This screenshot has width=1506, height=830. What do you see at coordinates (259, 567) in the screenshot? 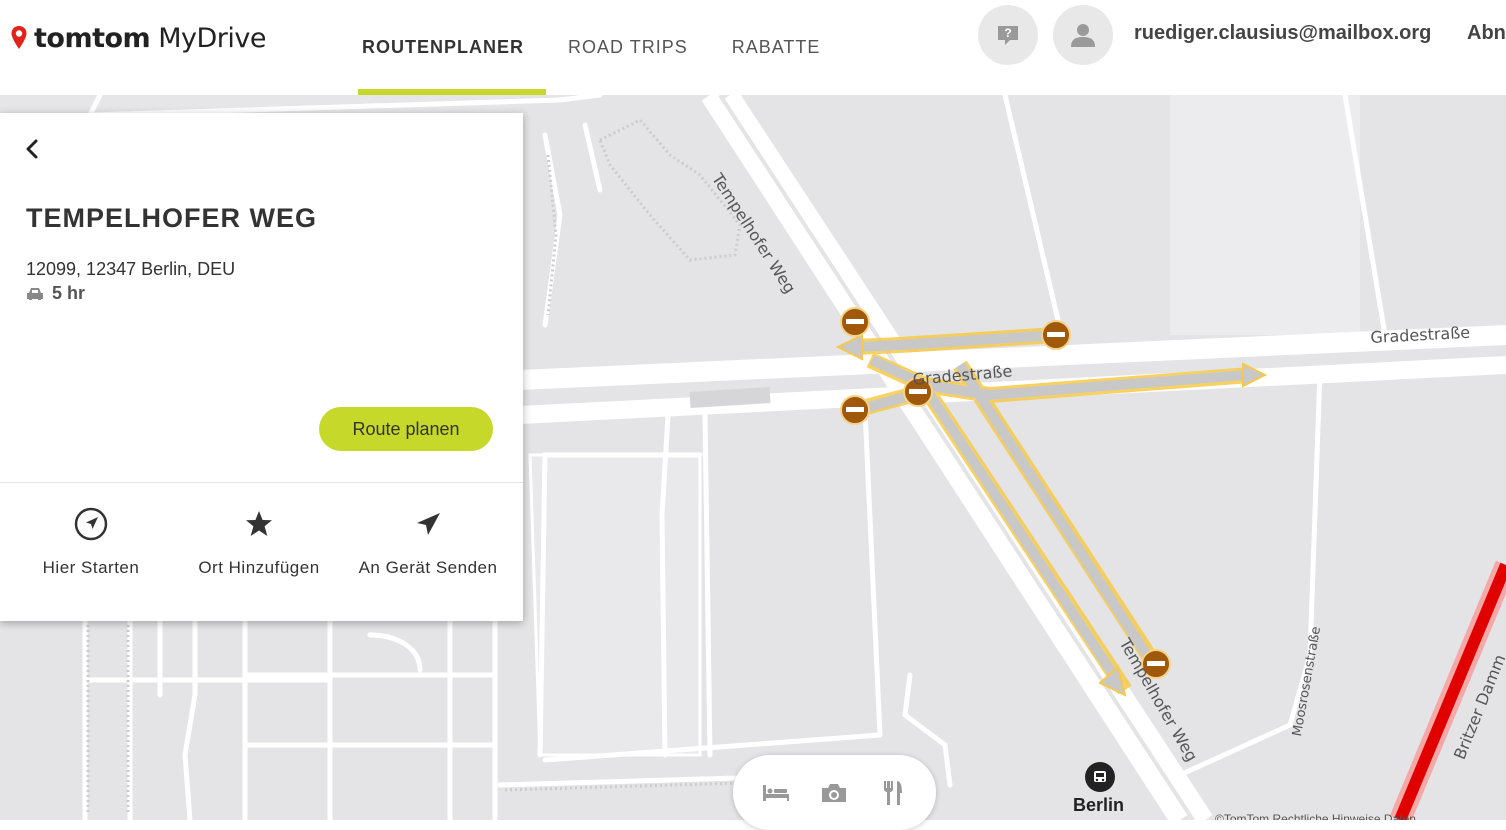
I see `add-place-label: Ort Hinzufügen` at bounding box center [259, 567].